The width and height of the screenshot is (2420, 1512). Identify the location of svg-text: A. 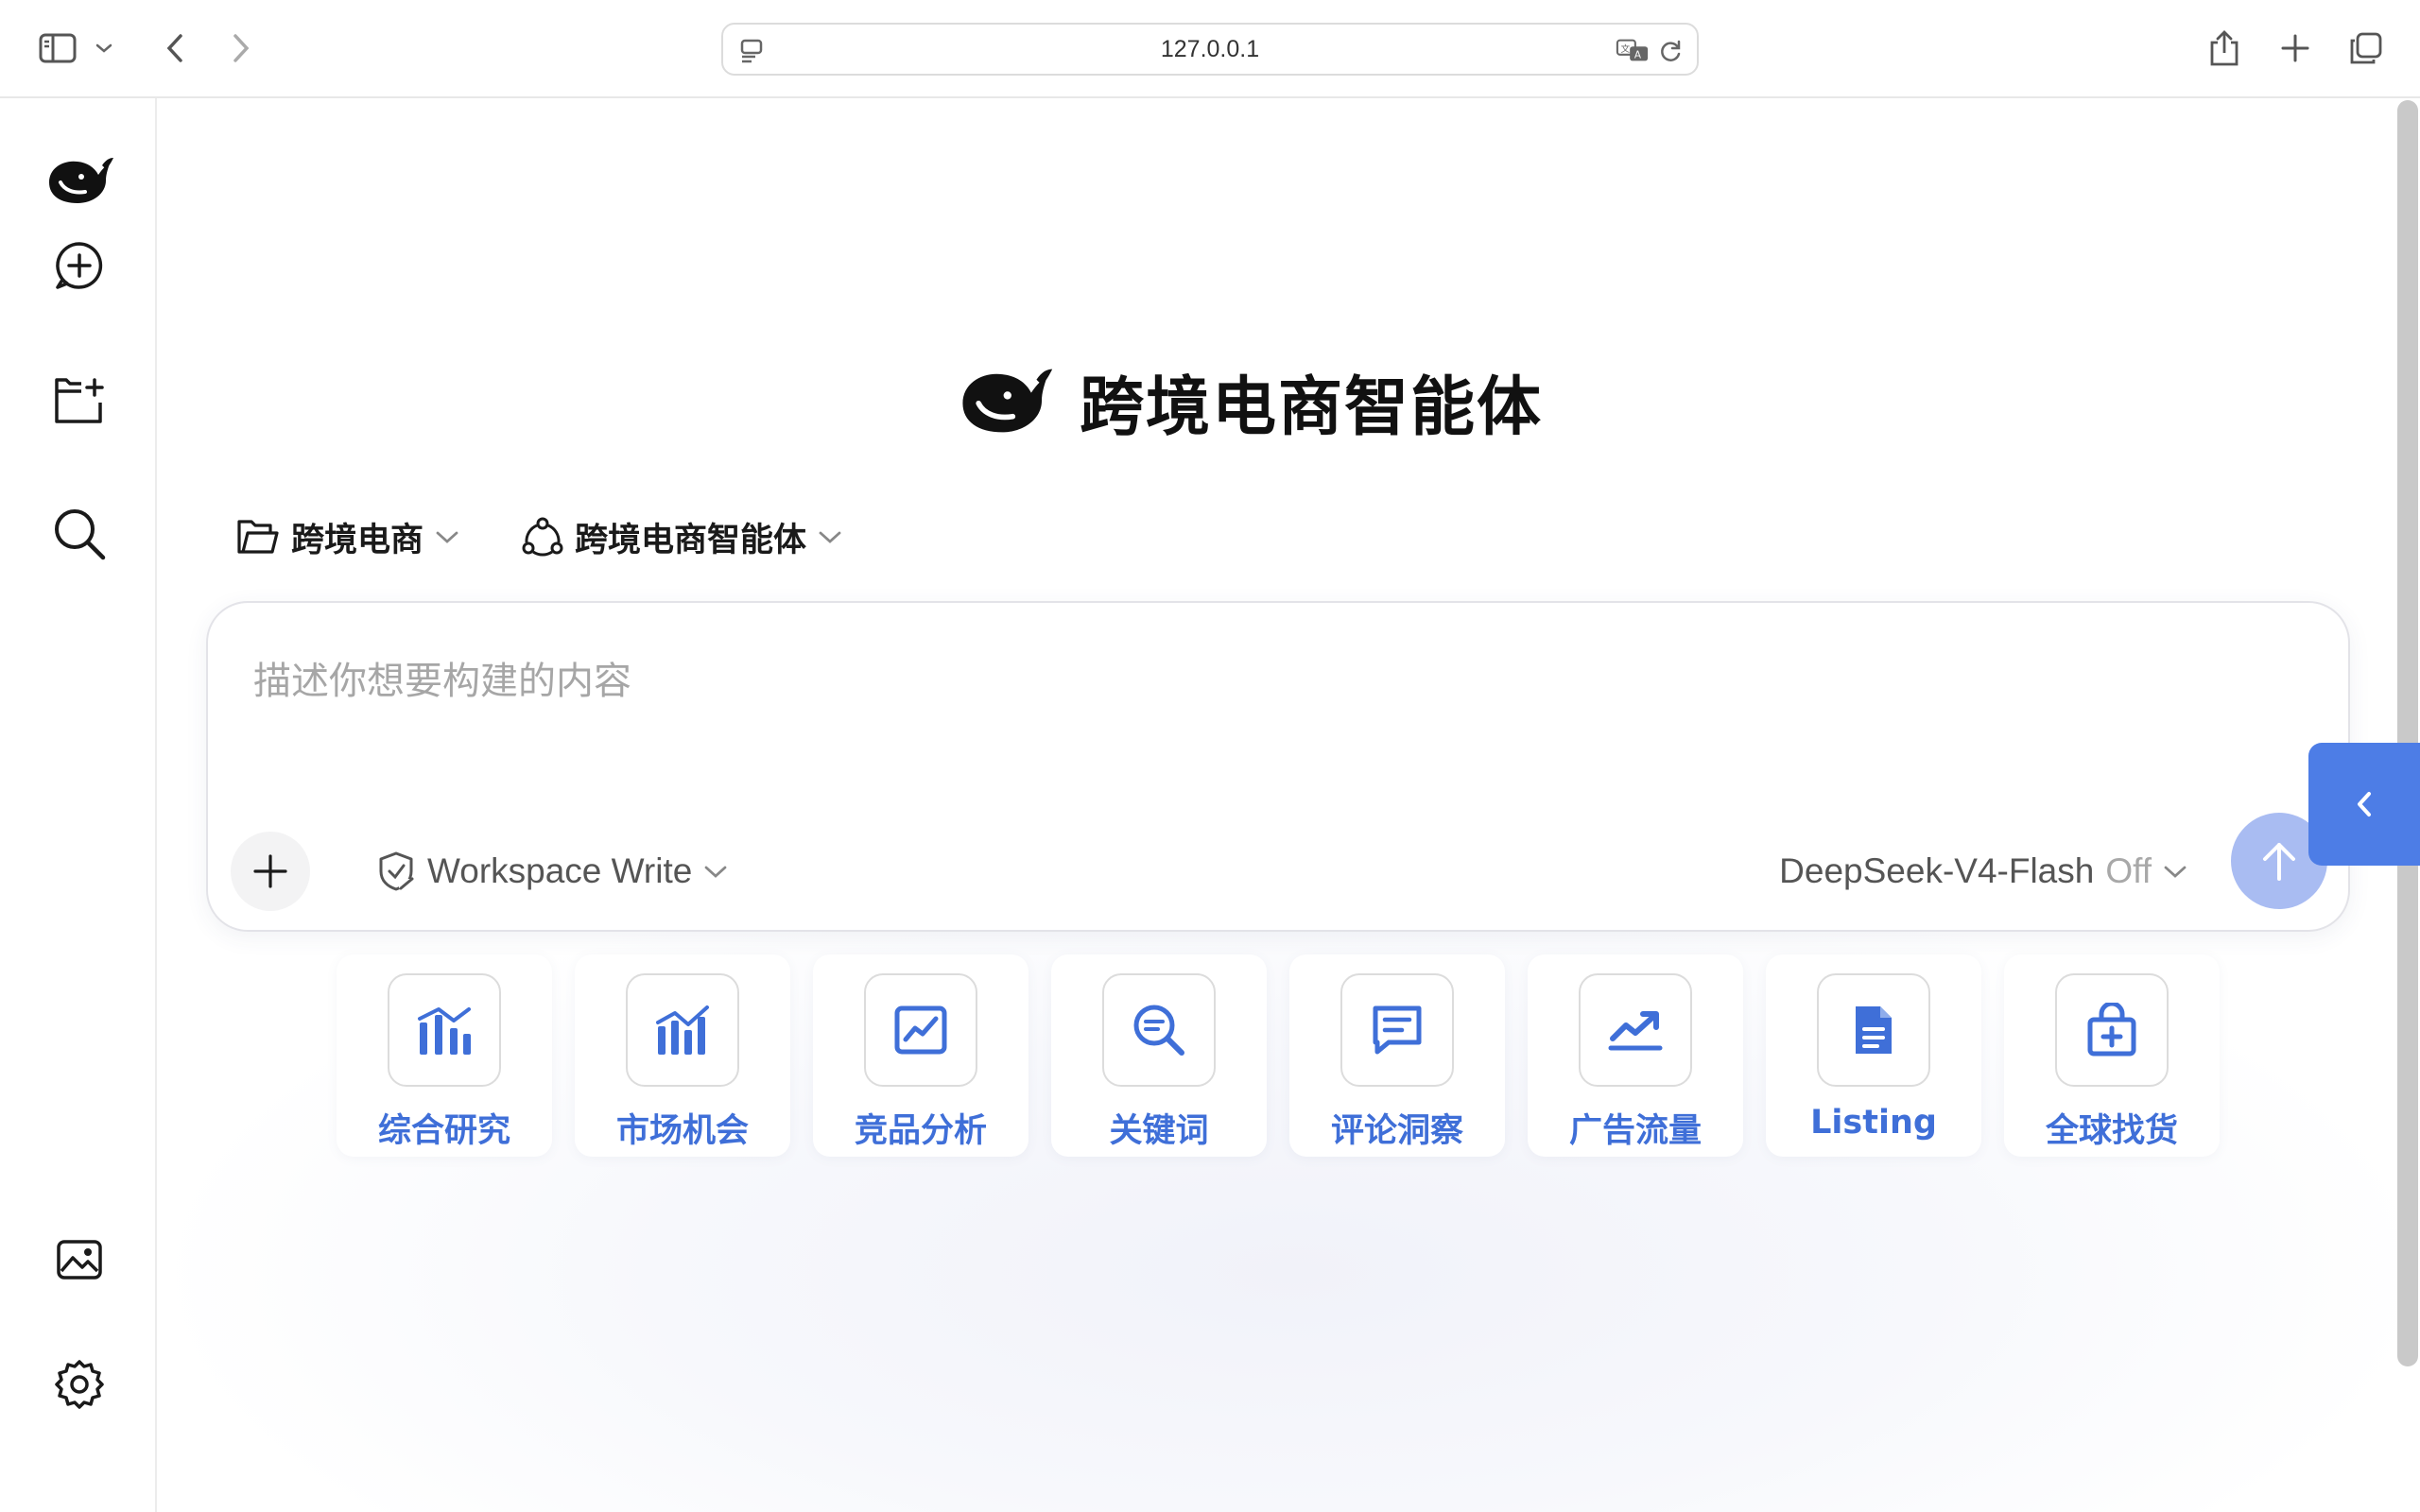
(1638, 55).